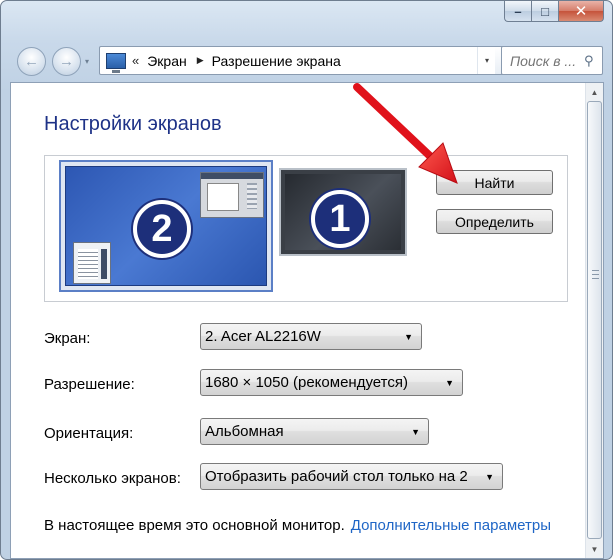 This screenshot has width=613, height=560. I want to click on orientation-select: Альбомная ▼, so click(314, 431).